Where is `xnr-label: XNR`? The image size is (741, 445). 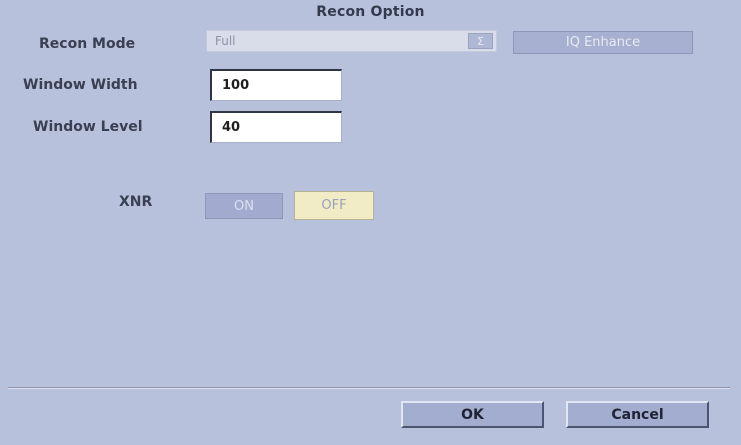 xnr-label: XNR is located at coordinates (136, 202).